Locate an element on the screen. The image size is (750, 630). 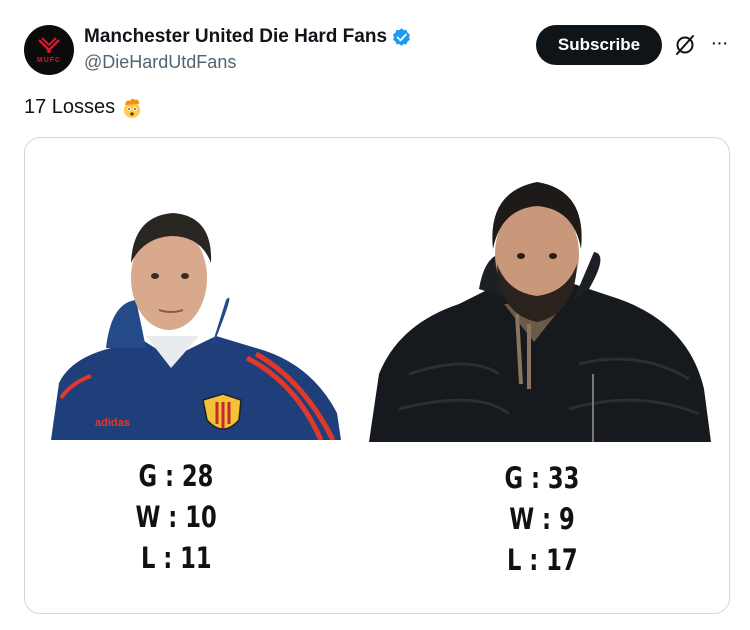
left-games-stat: G : 28 is located at coordinates (176, 476).